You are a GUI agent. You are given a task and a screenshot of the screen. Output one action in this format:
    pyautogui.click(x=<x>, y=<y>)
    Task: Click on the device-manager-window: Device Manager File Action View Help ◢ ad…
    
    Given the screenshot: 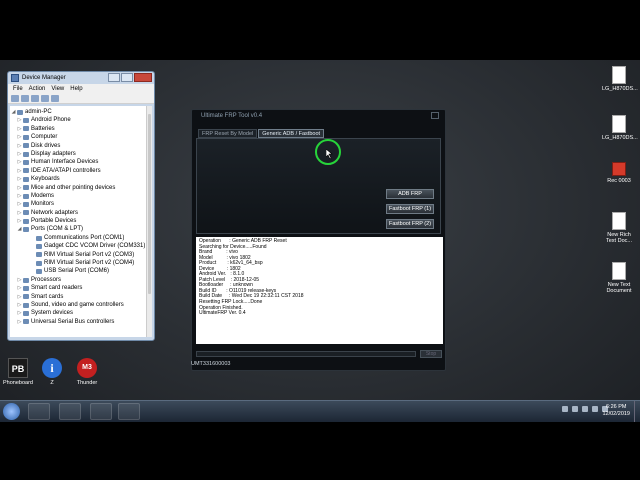 What is the action you would take?
    pyautogui.click(x=81, y=206)
    